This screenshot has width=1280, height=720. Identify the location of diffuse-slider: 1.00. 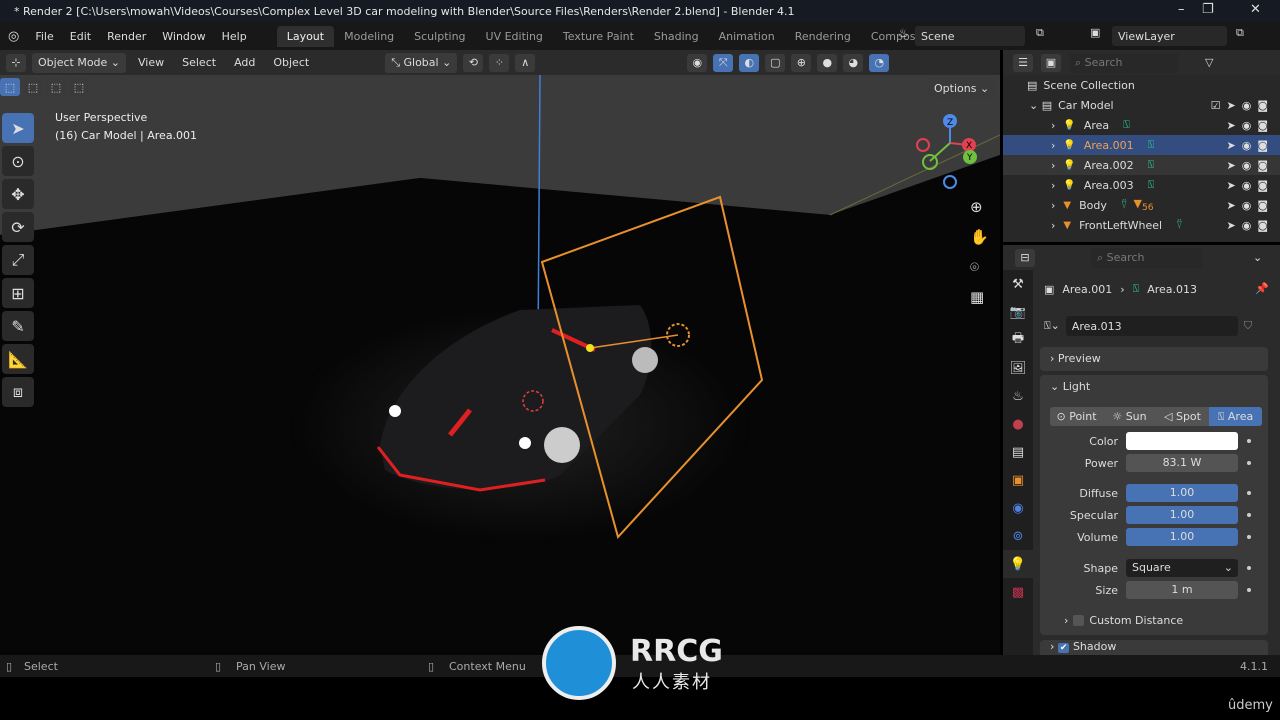
(1182, 493).